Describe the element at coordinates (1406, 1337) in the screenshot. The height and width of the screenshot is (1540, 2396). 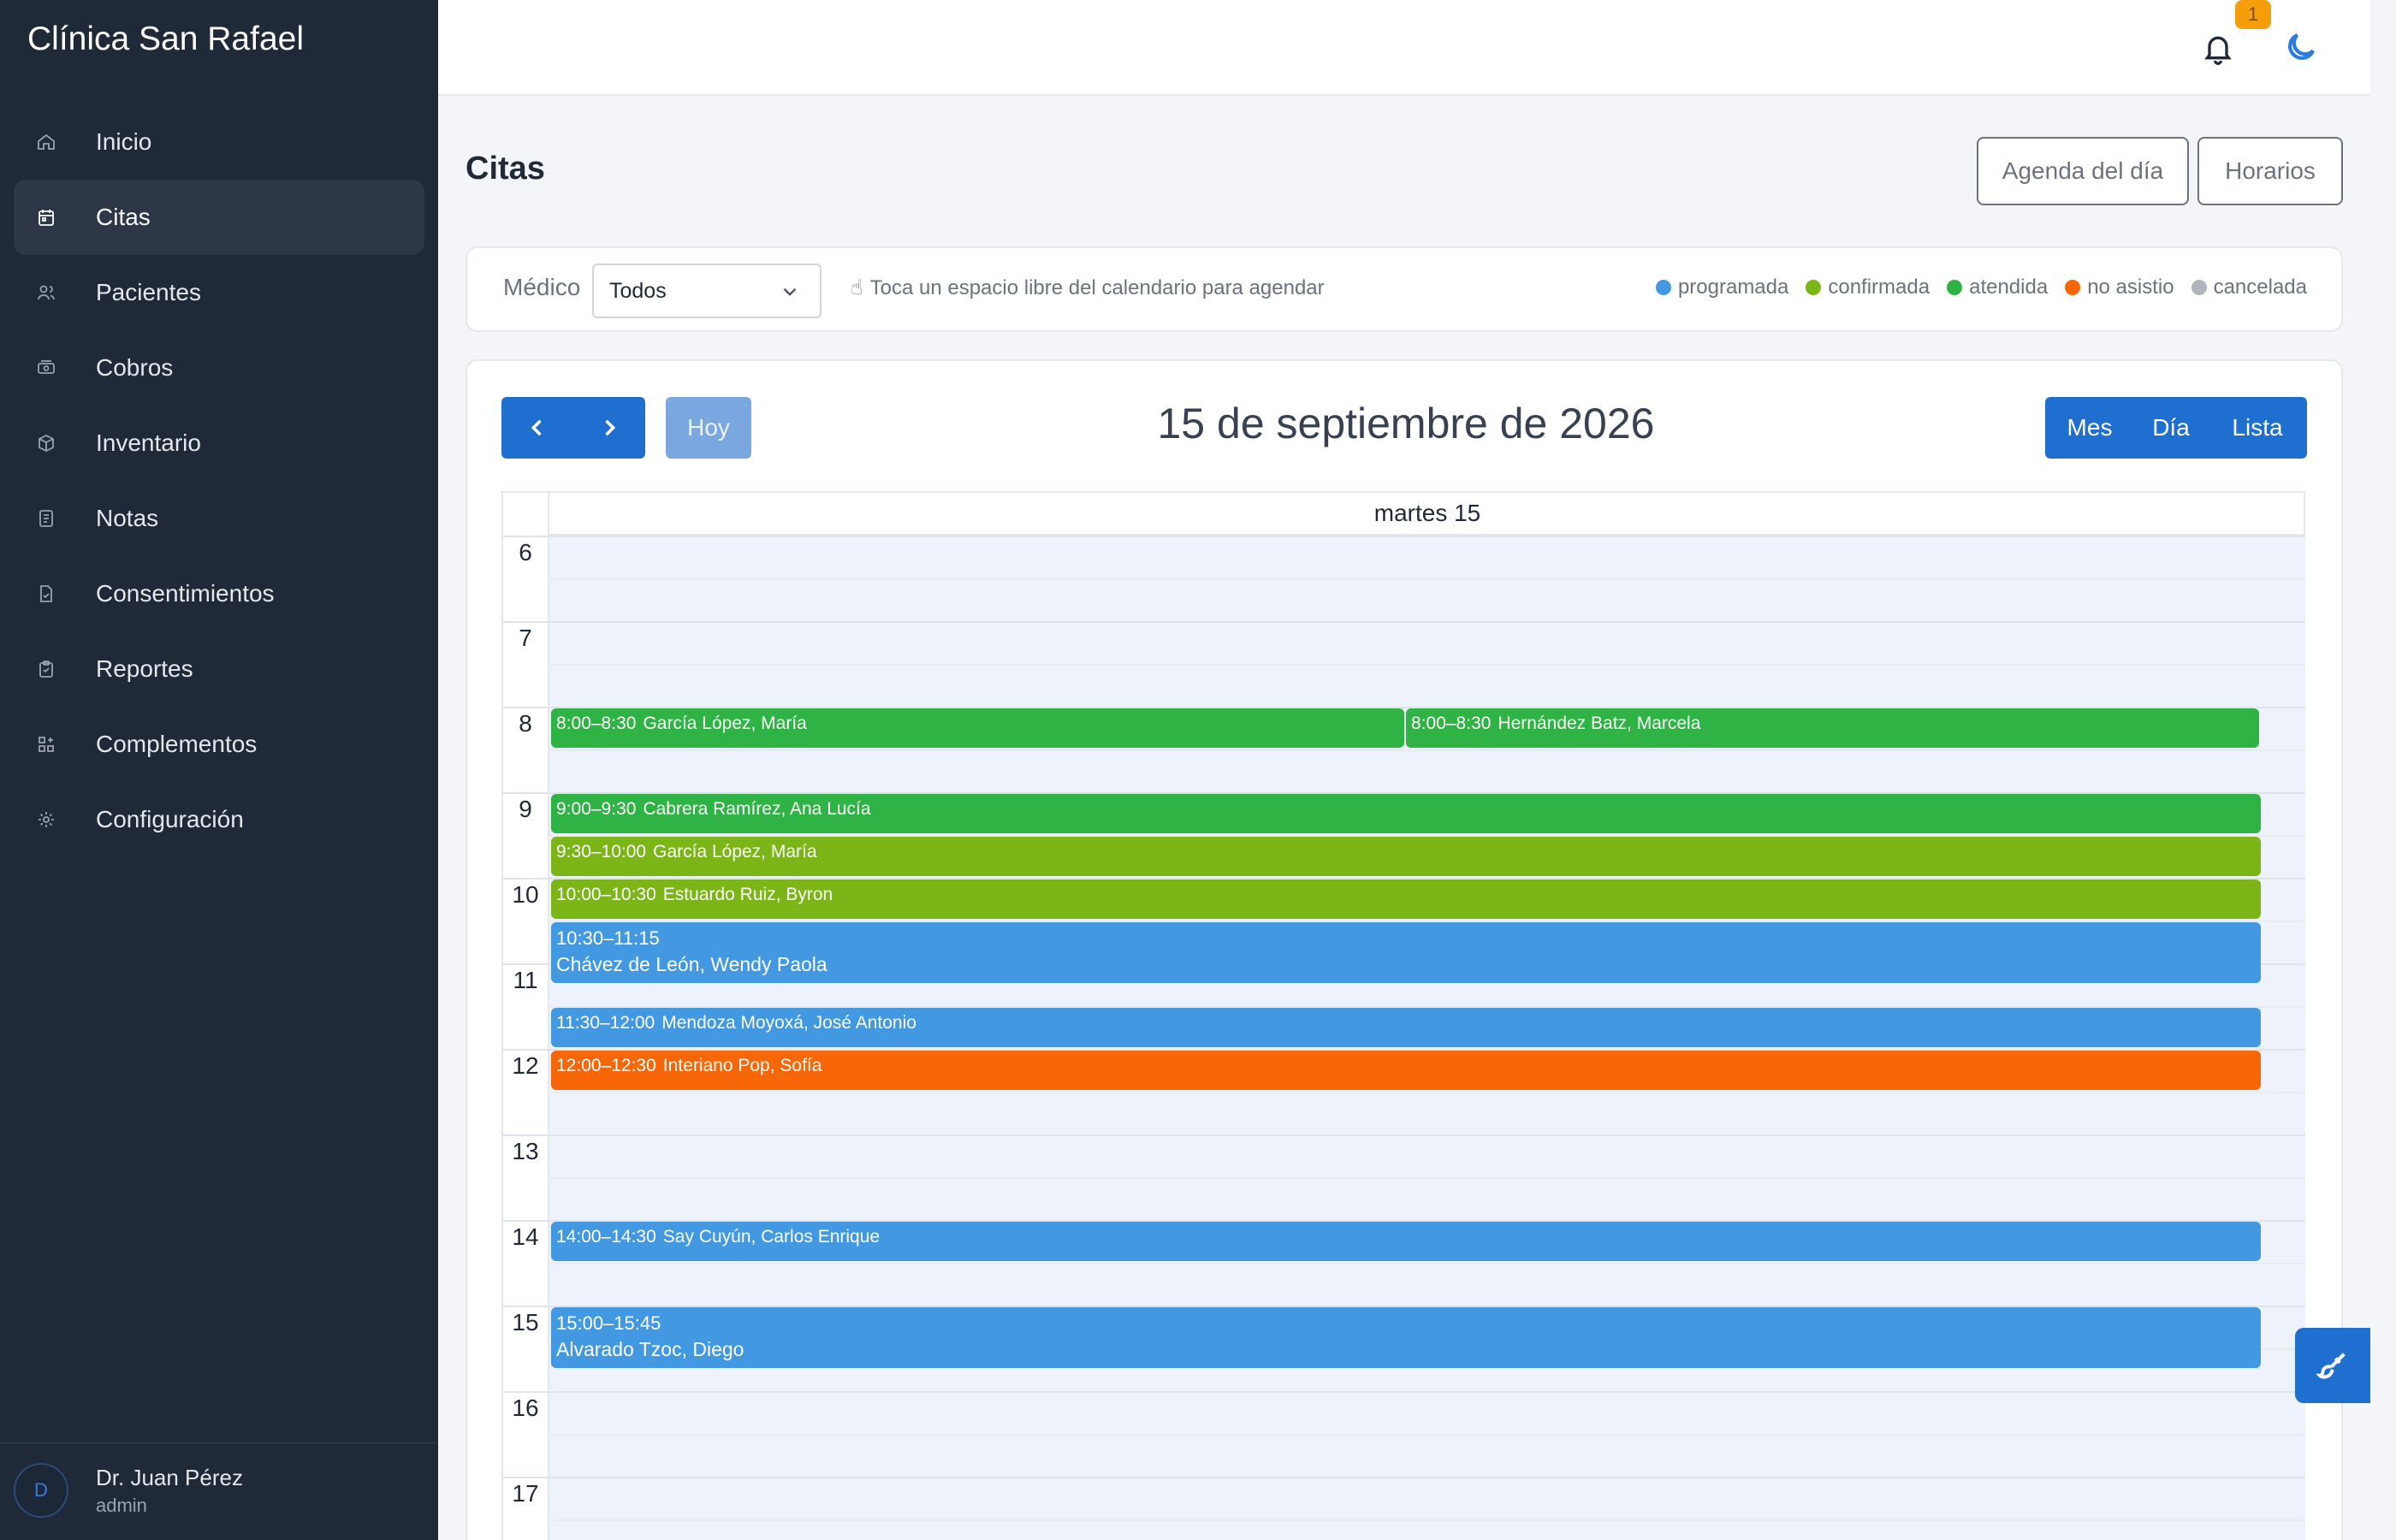
I see `appointment-event: 15:00–15:45 Alvarado Tzoc, Diego` at that location.